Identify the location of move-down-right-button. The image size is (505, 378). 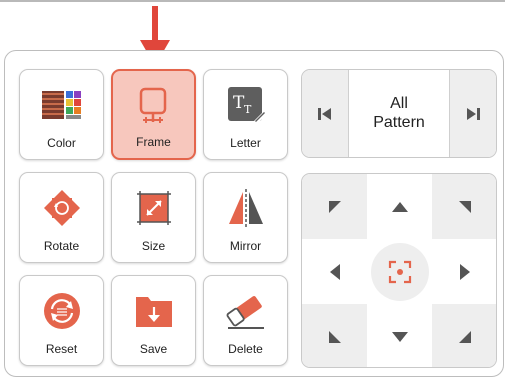
(464, 335).